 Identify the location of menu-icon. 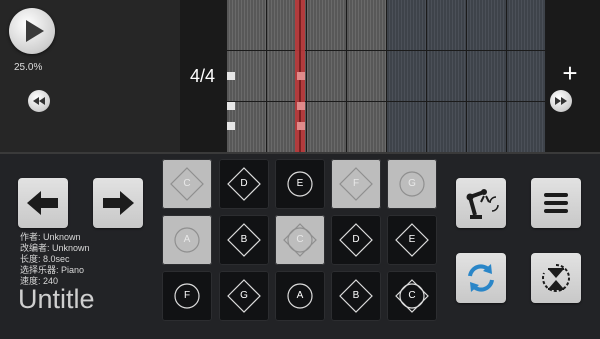
(556, 203).